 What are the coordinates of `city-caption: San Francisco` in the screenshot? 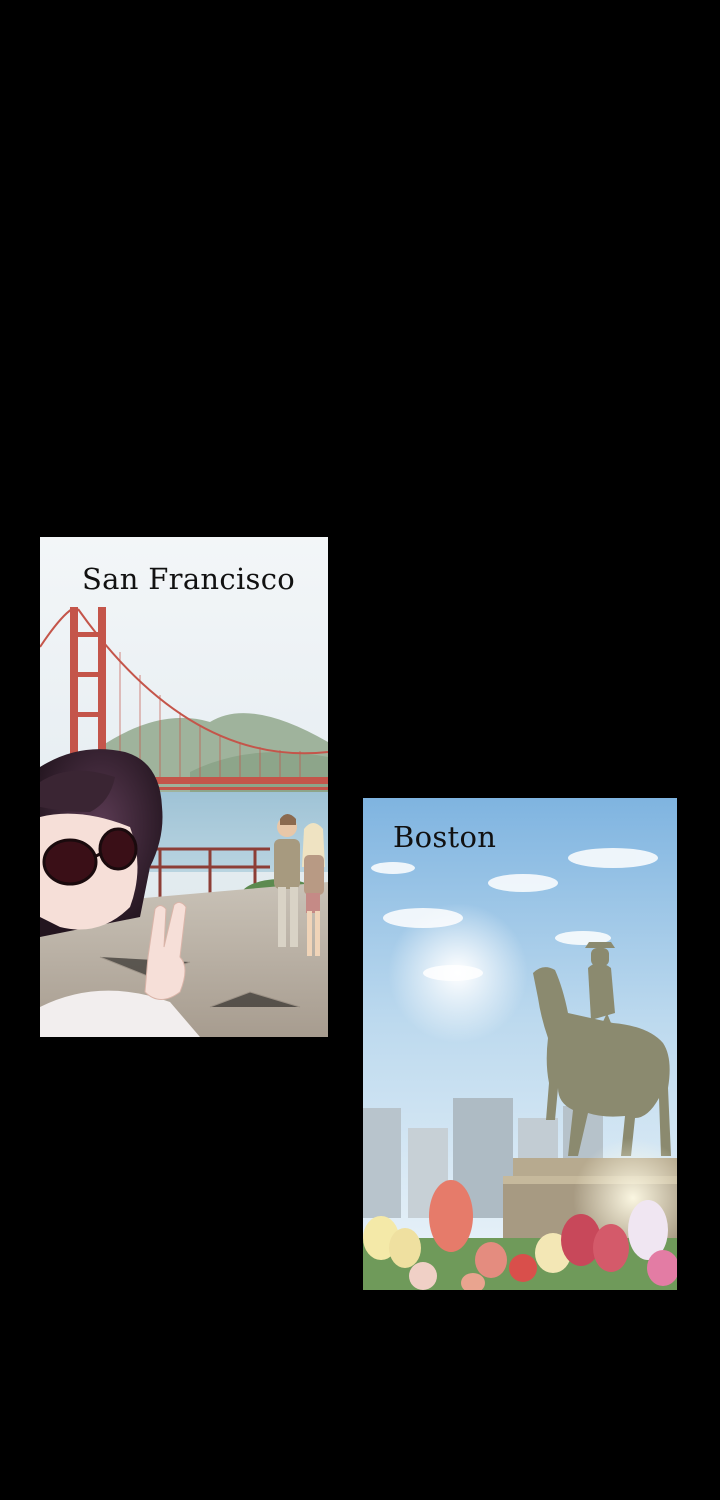 It's located at (189, 579).